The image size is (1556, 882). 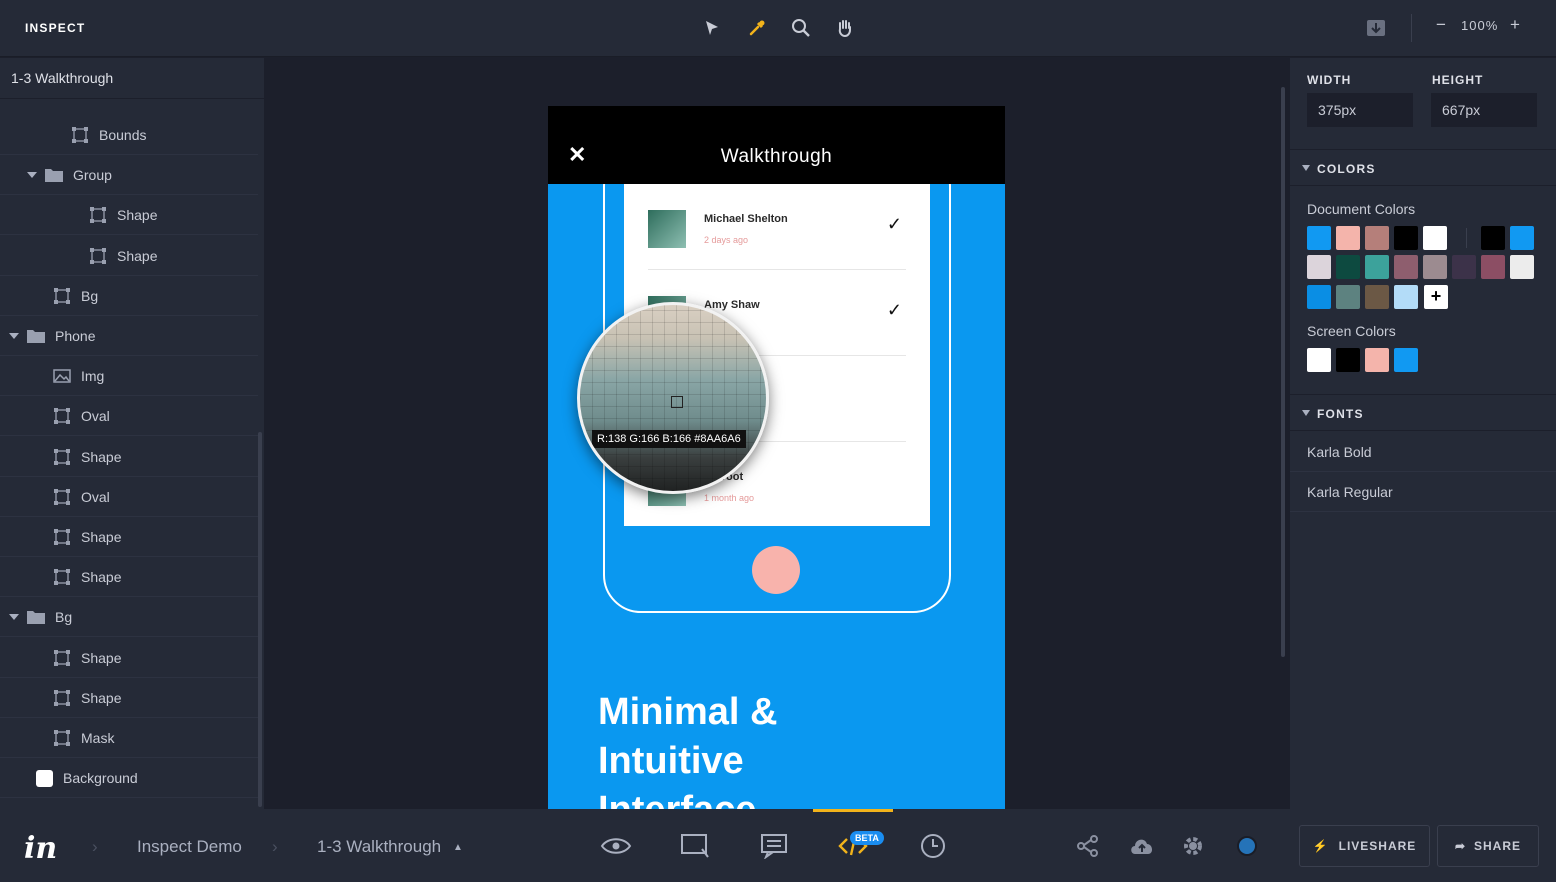 What do you see at coordinates (845, 28) in the screenshot?
I see `hand-icon` at bounding box center [845, 28].